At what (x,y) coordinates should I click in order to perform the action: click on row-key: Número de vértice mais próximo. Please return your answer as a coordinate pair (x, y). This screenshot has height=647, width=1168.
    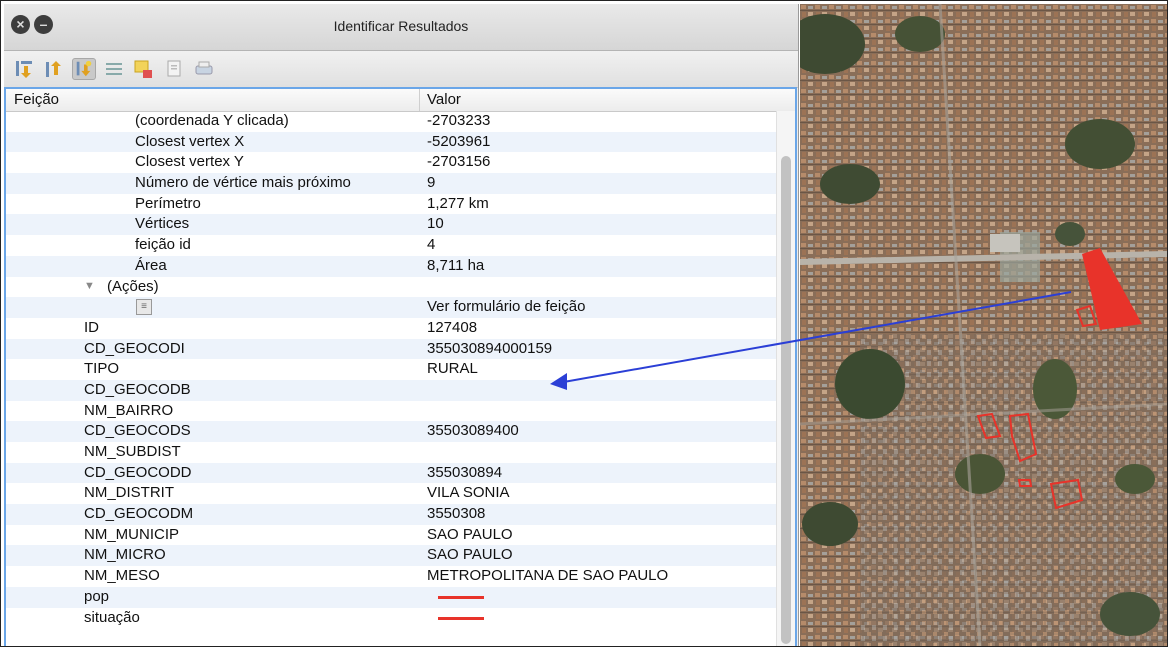
    Looking at the image, I should click on (243, 183).